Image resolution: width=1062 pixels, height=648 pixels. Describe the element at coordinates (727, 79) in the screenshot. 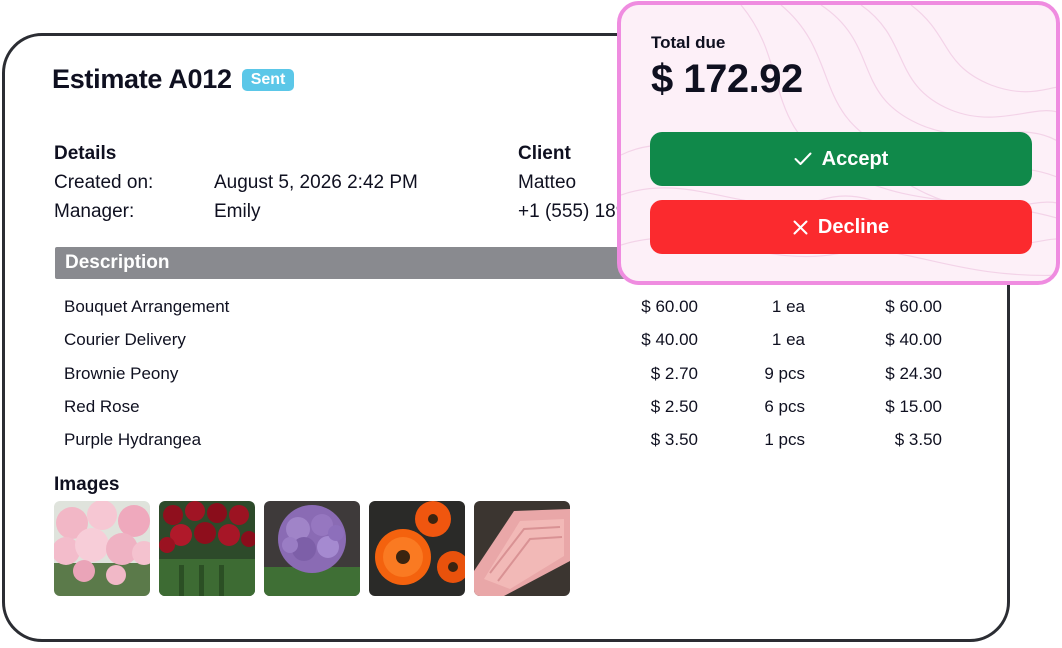

I see `total-due-amount: $ 172.92` at that location.